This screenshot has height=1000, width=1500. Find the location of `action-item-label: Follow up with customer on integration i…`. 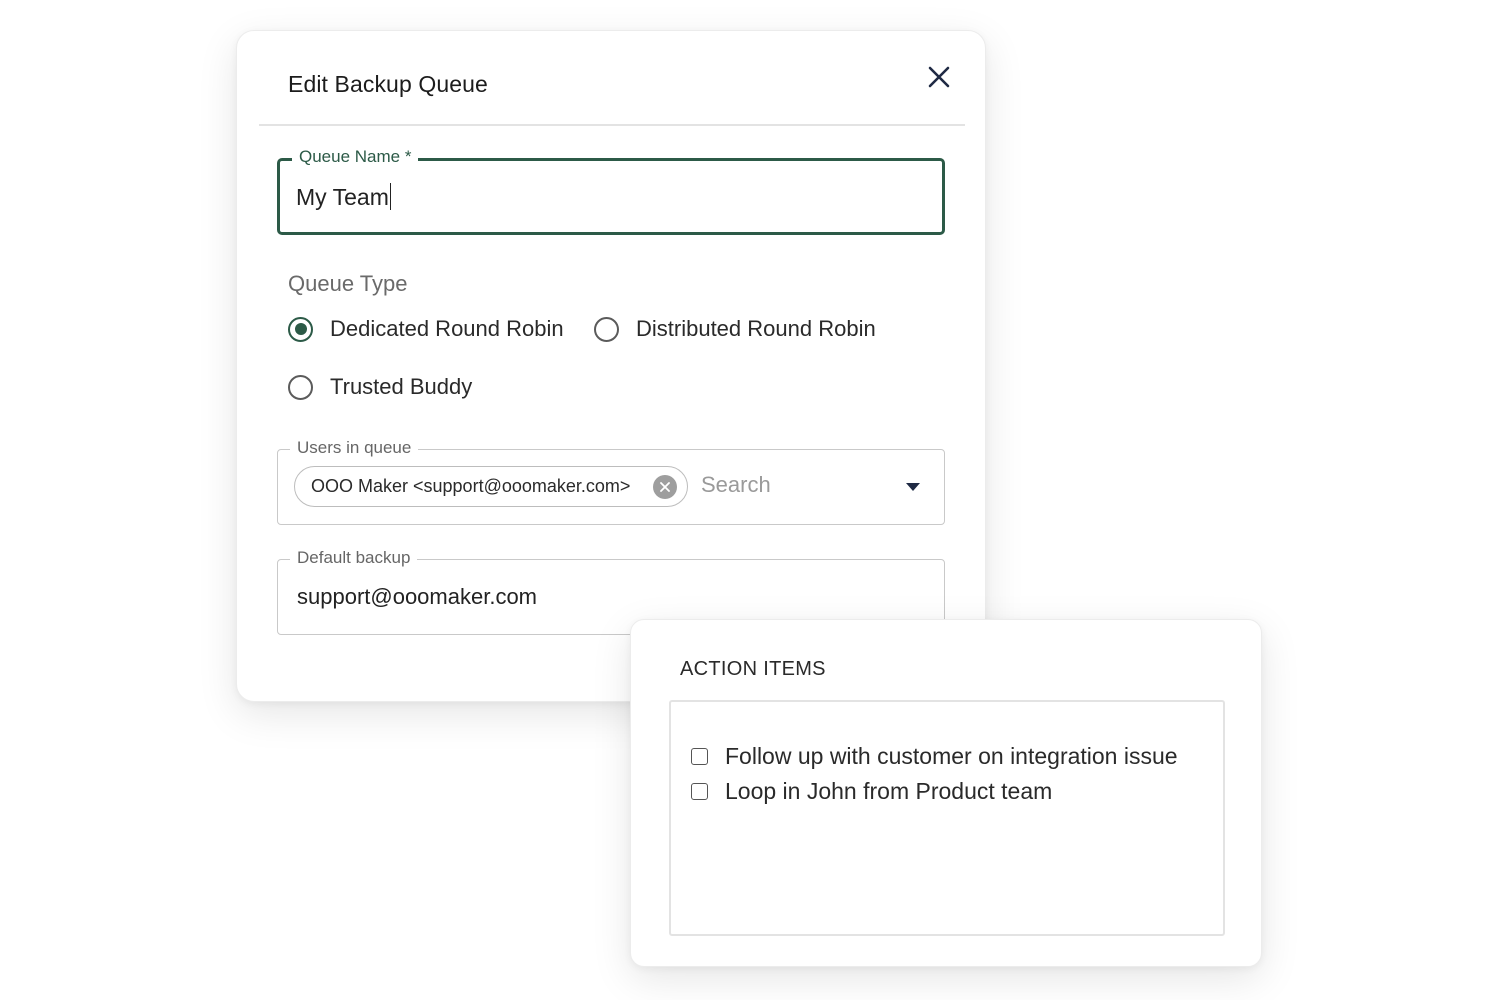

action-item-label: Follow up with customer on integration i… is located at coordinates (951, 756).